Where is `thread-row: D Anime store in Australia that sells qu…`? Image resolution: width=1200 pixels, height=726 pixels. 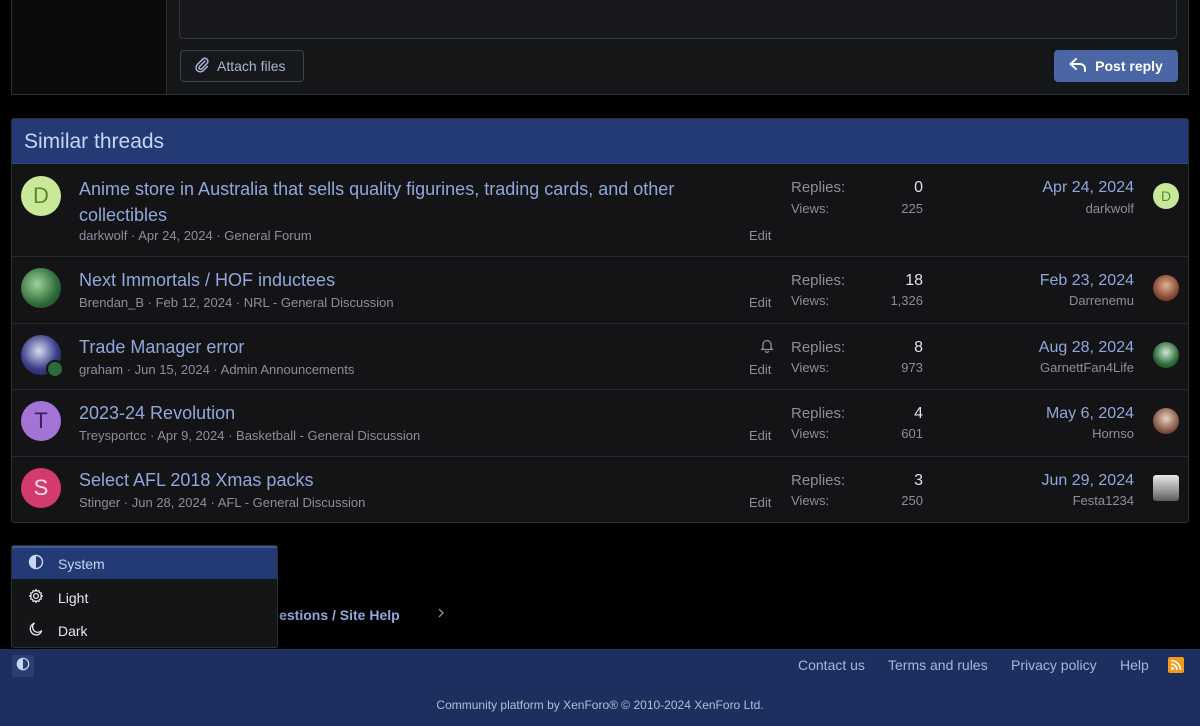 thread-row: D Anime store in Australia that sells qu… is located at coordinates (600, 210).